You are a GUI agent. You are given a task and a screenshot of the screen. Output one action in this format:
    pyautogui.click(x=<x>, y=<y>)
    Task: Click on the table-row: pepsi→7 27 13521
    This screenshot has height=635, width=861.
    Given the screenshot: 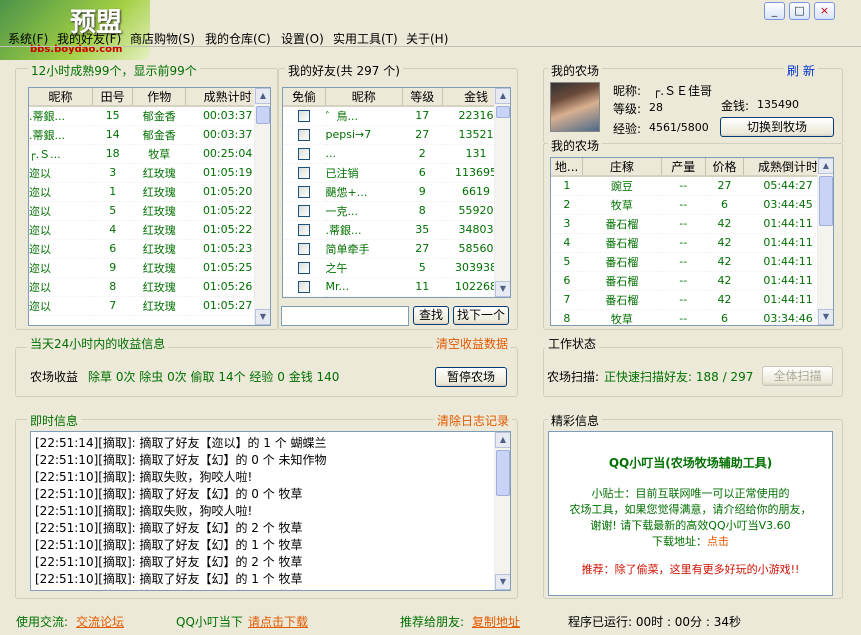 What is the action you would take?
    pyautogui.click(x=396, y=135)
    